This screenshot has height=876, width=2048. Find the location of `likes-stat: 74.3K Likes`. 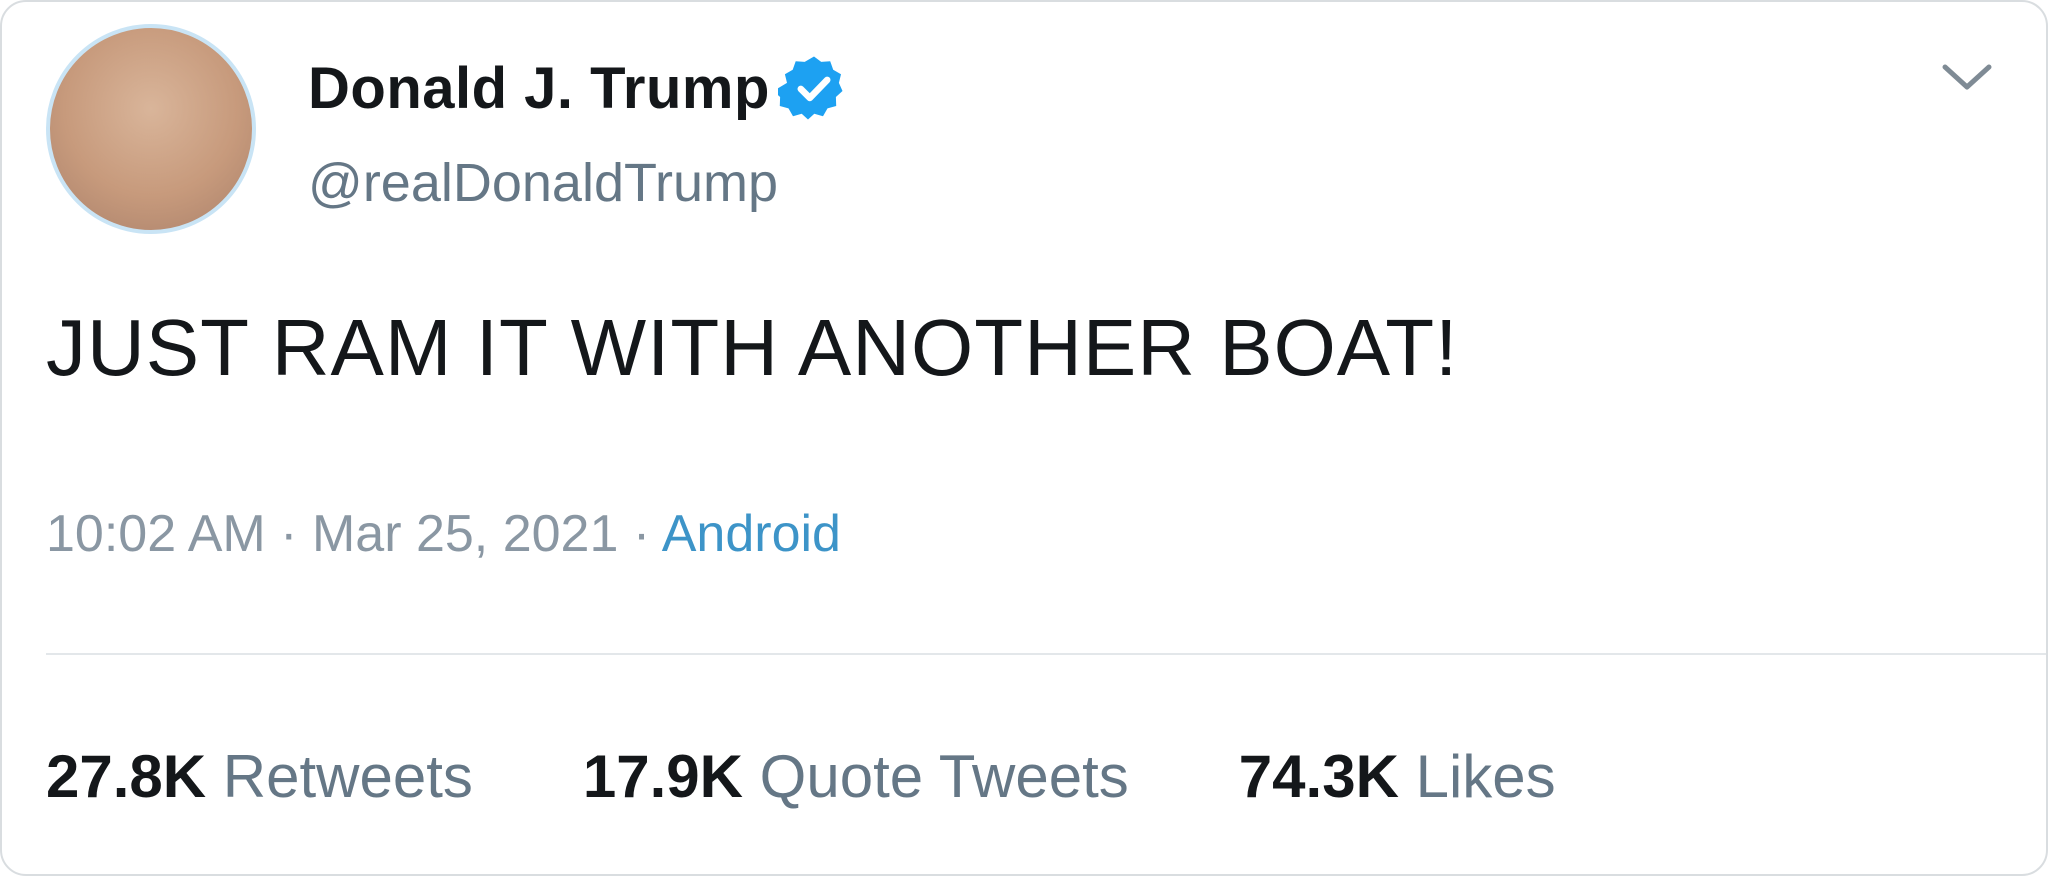

likes-stat: 74.3K Likes is located at coordinates (1397, 776).